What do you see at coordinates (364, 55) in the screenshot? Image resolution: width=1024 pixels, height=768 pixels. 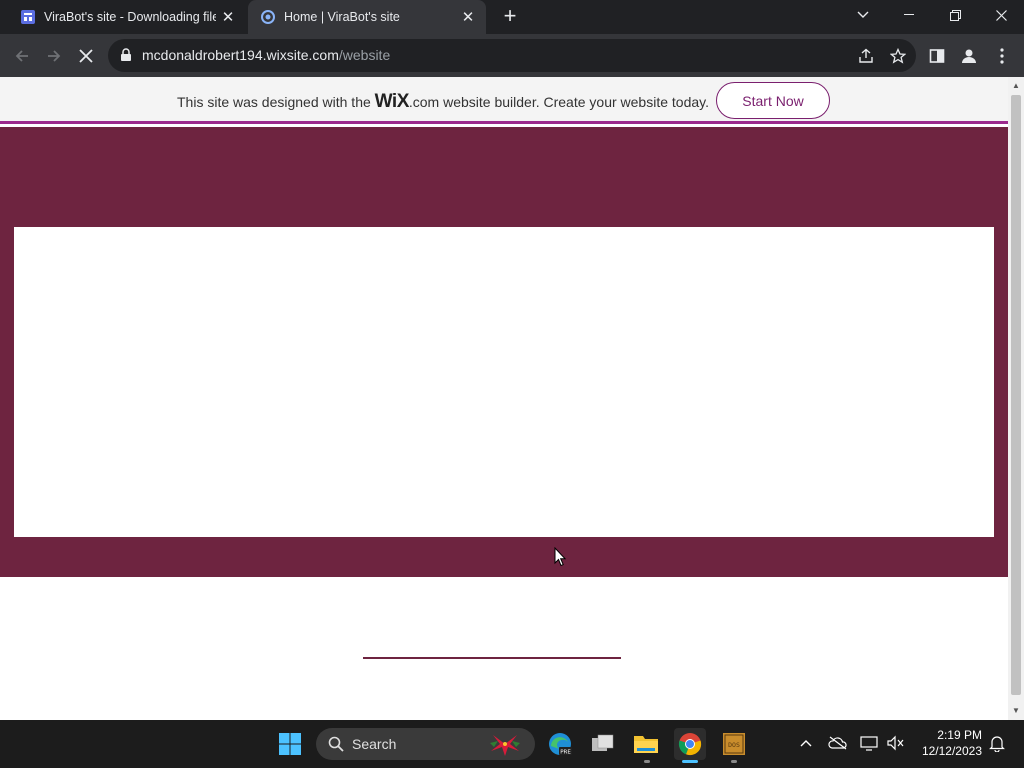 I see `url-path: /website` at bounding box center [364, 55].